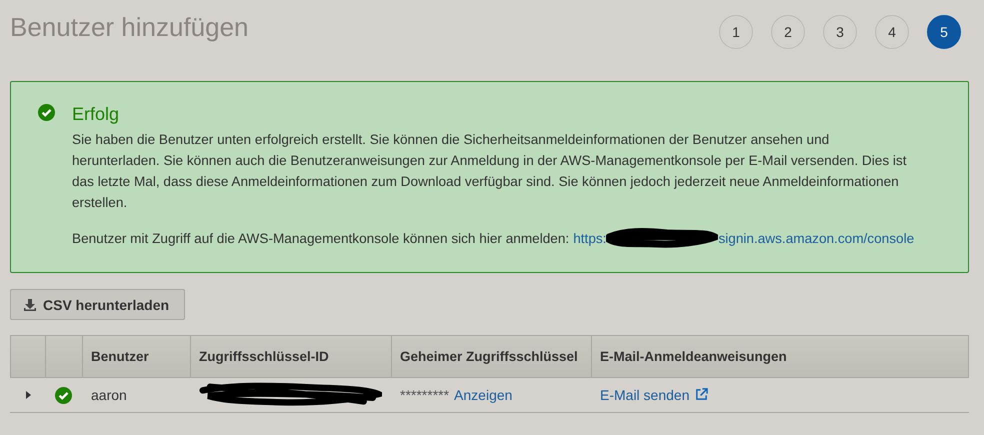  What do you see at coordinates (28, 395) in the screenshot?
I see `expand-caret-icon` at bounding box center [28, 395].